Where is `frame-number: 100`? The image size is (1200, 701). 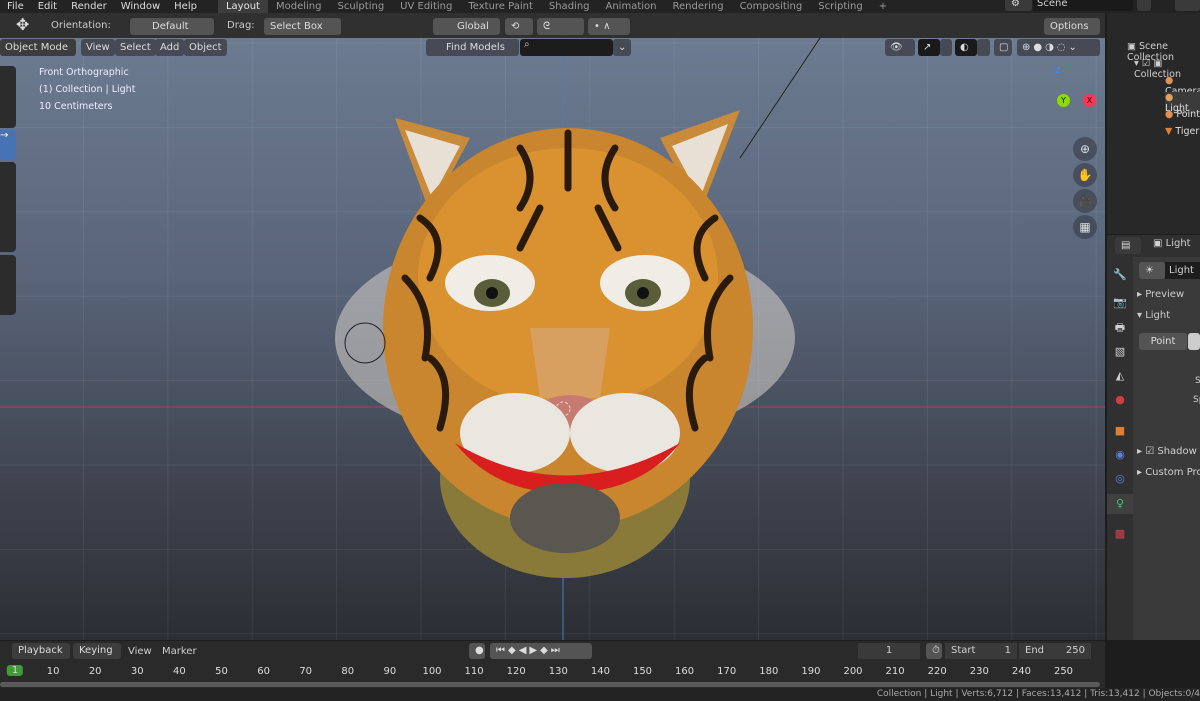 frame-number: 100 is located at coordinates (431, 671).